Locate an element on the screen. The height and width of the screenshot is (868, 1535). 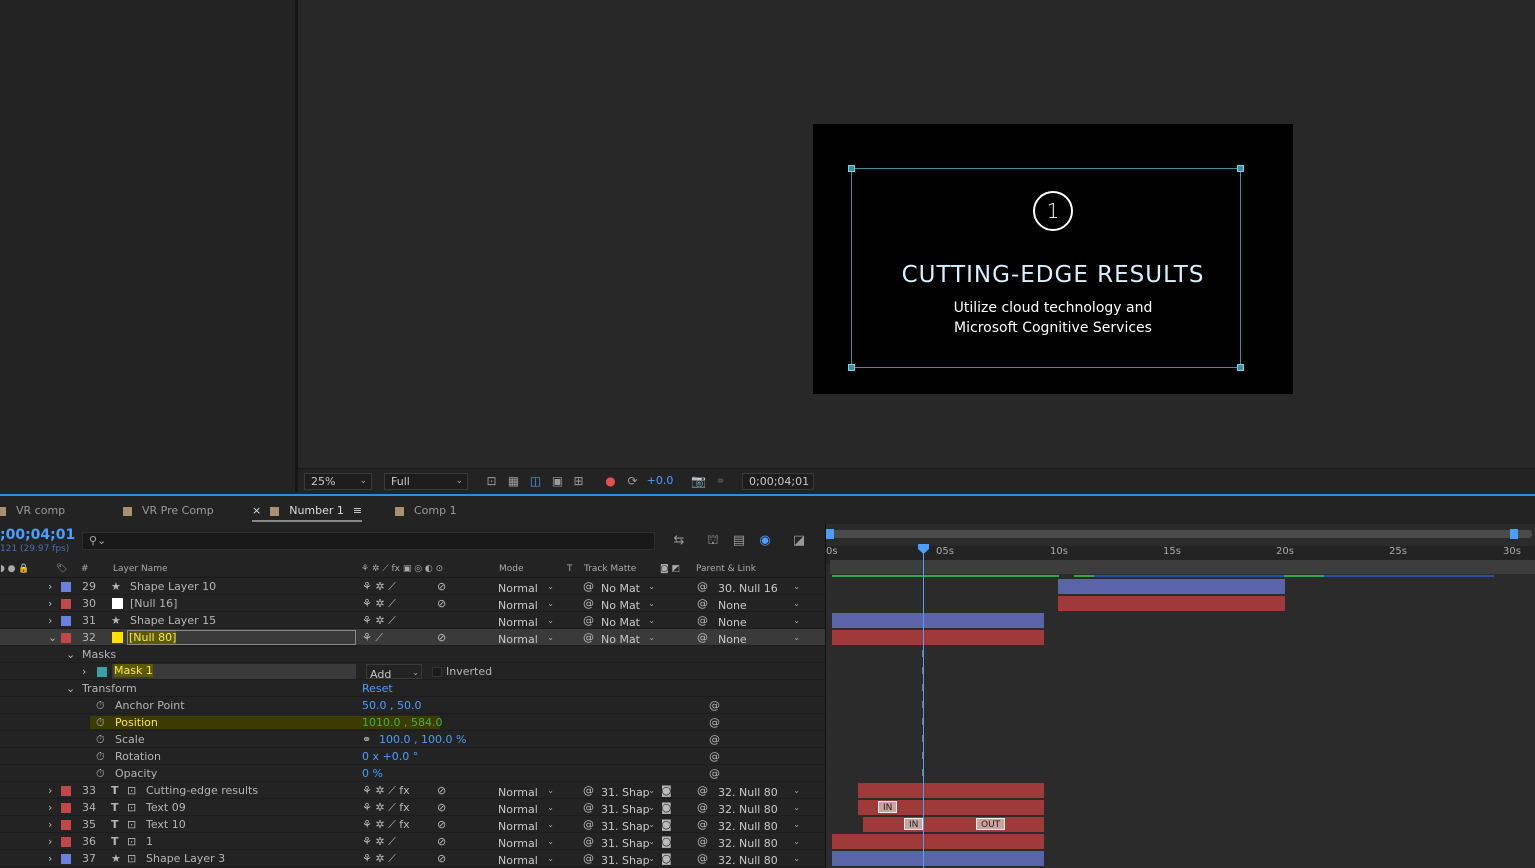
constrain-proportions-icon: ⚭ is located at coordinates (366, 739).